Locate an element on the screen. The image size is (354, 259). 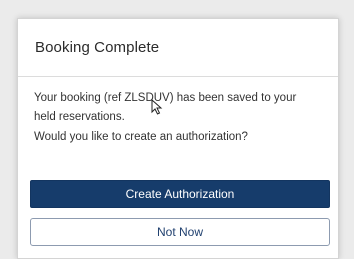
not-now-button: Not Now is located at coordinates (180, 232).